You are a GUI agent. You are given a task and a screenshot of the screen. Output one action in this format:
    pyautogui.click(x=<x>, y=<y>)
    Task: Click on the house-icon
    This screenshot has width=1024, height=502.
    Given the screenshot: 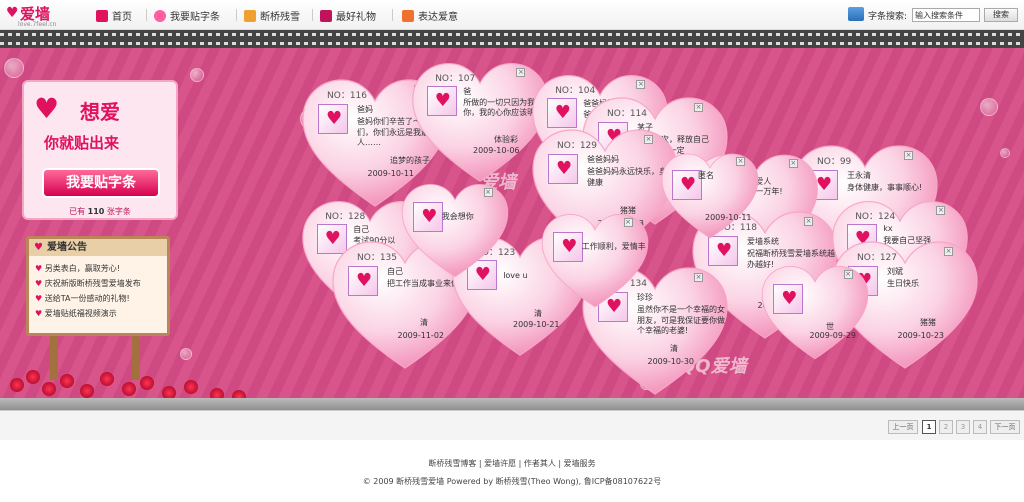 What is the action you would take?
    pyautogui.click(x=408, y=15)
    